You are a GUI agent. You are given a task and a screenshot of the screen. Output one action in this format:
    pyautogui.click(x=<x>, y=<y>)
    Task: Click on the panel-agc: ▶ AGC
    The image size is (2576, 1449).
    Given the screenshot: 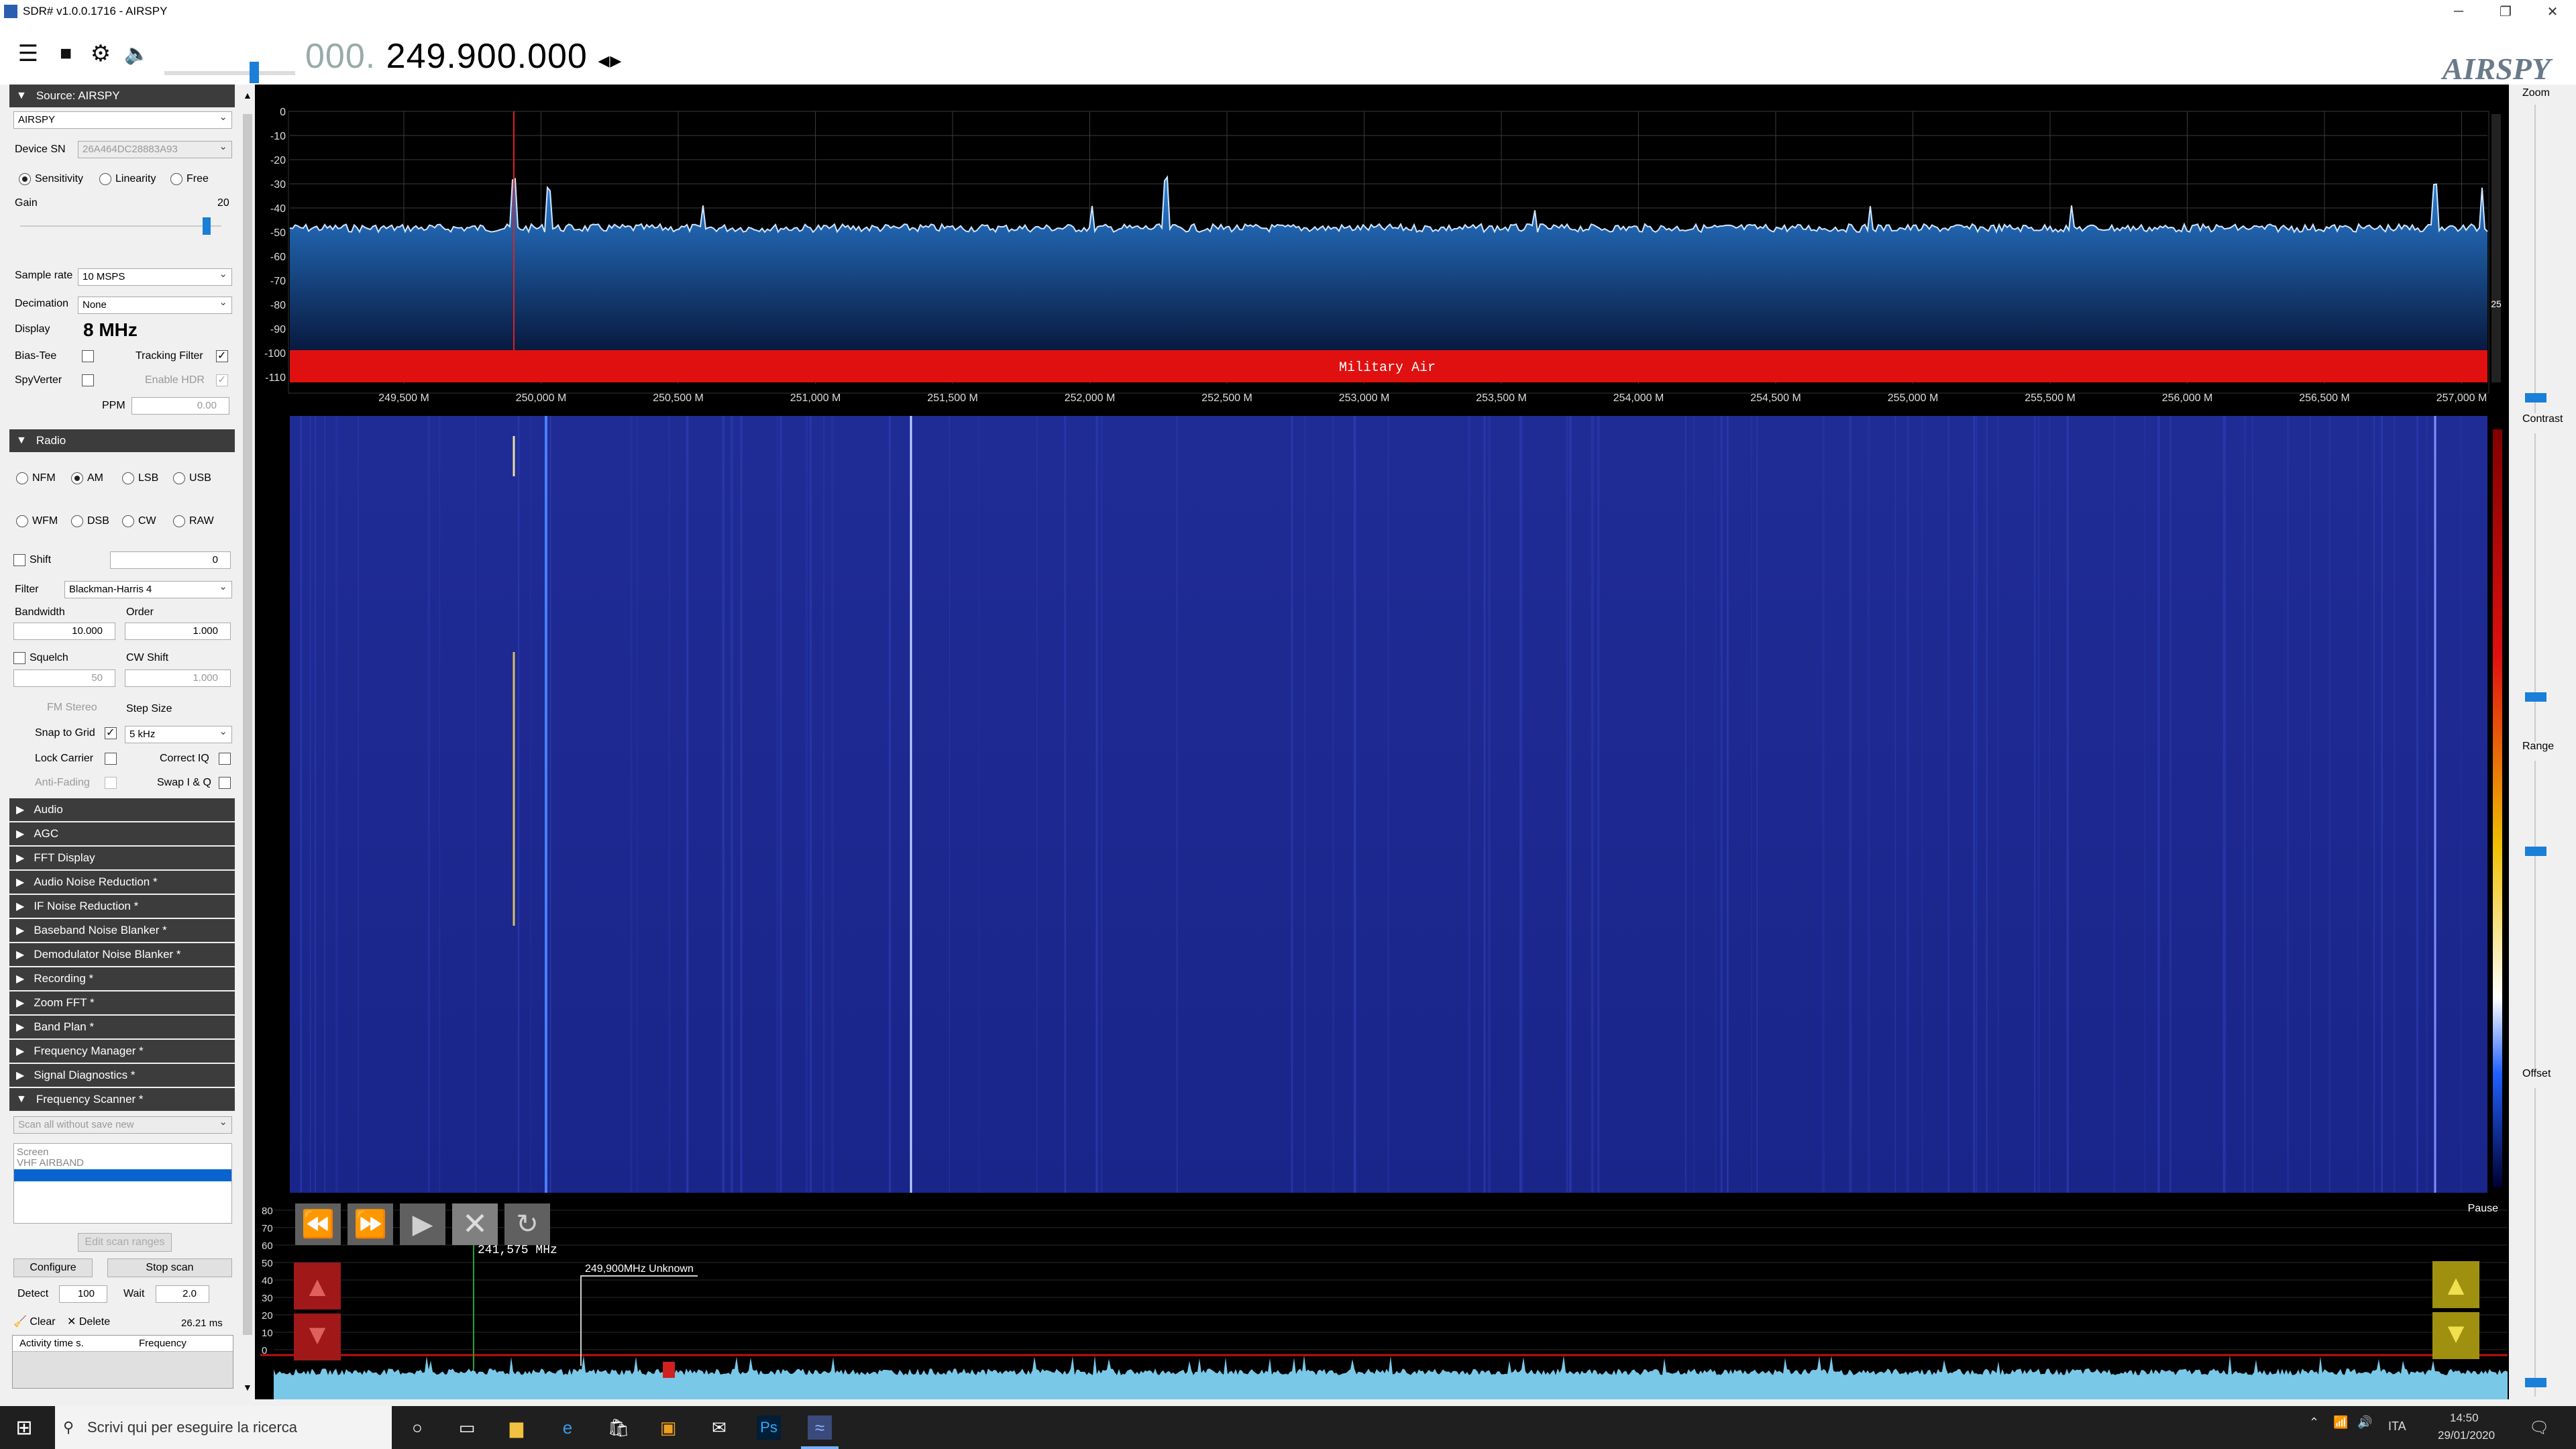 What is the action you would take?
    pyautogui.click(x=122, y=833)
    